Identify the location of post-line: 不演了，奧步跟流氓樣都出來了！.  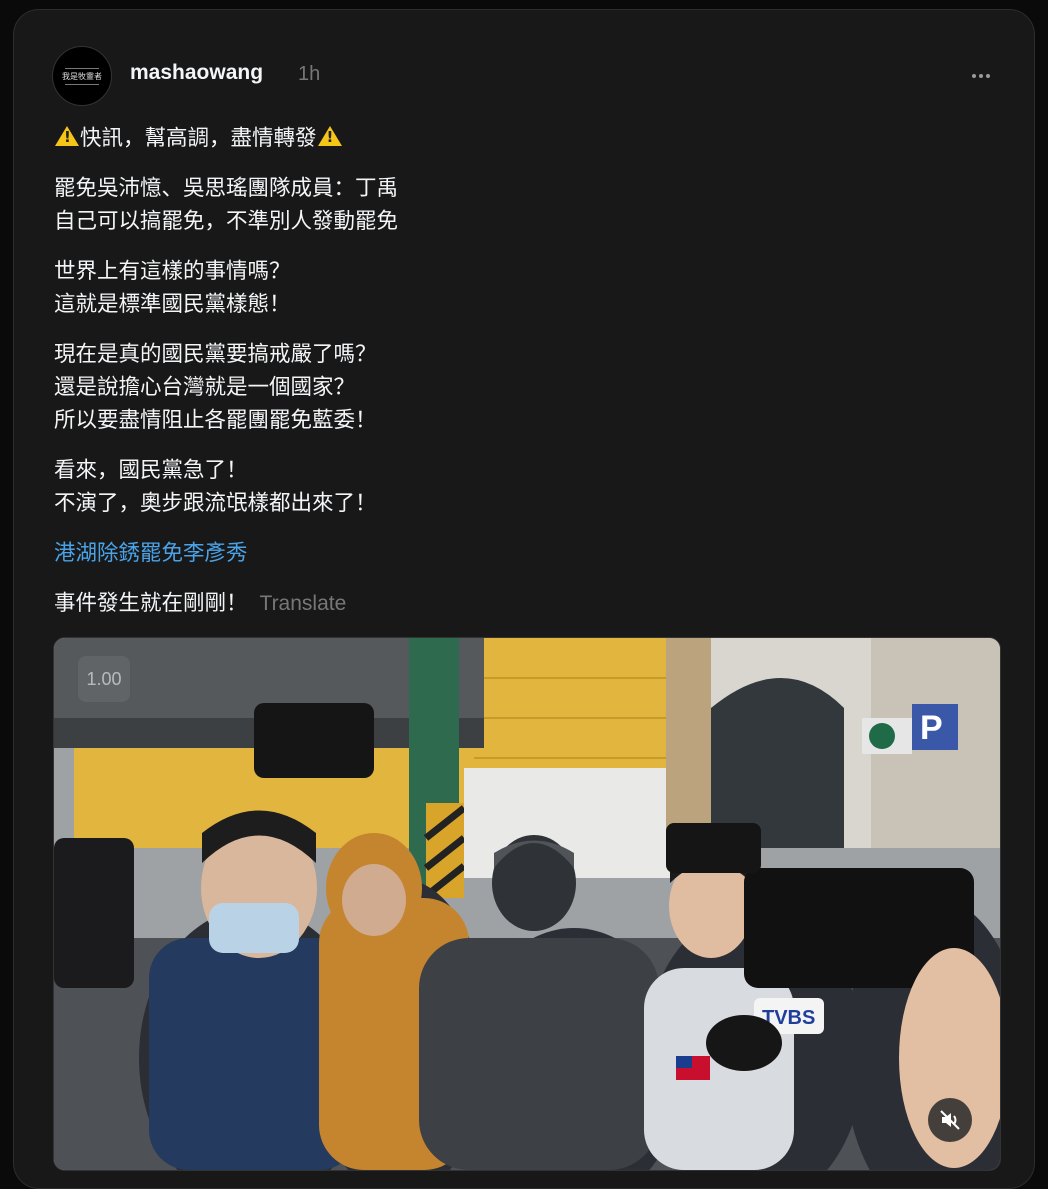
(215, 503).